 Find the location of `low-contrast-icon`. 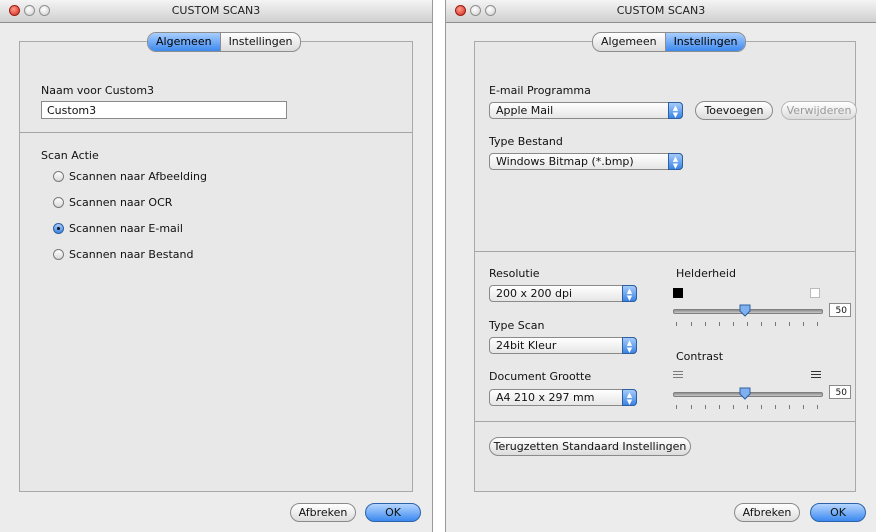

low-contrast-icon is located at coordinates (678, 375).